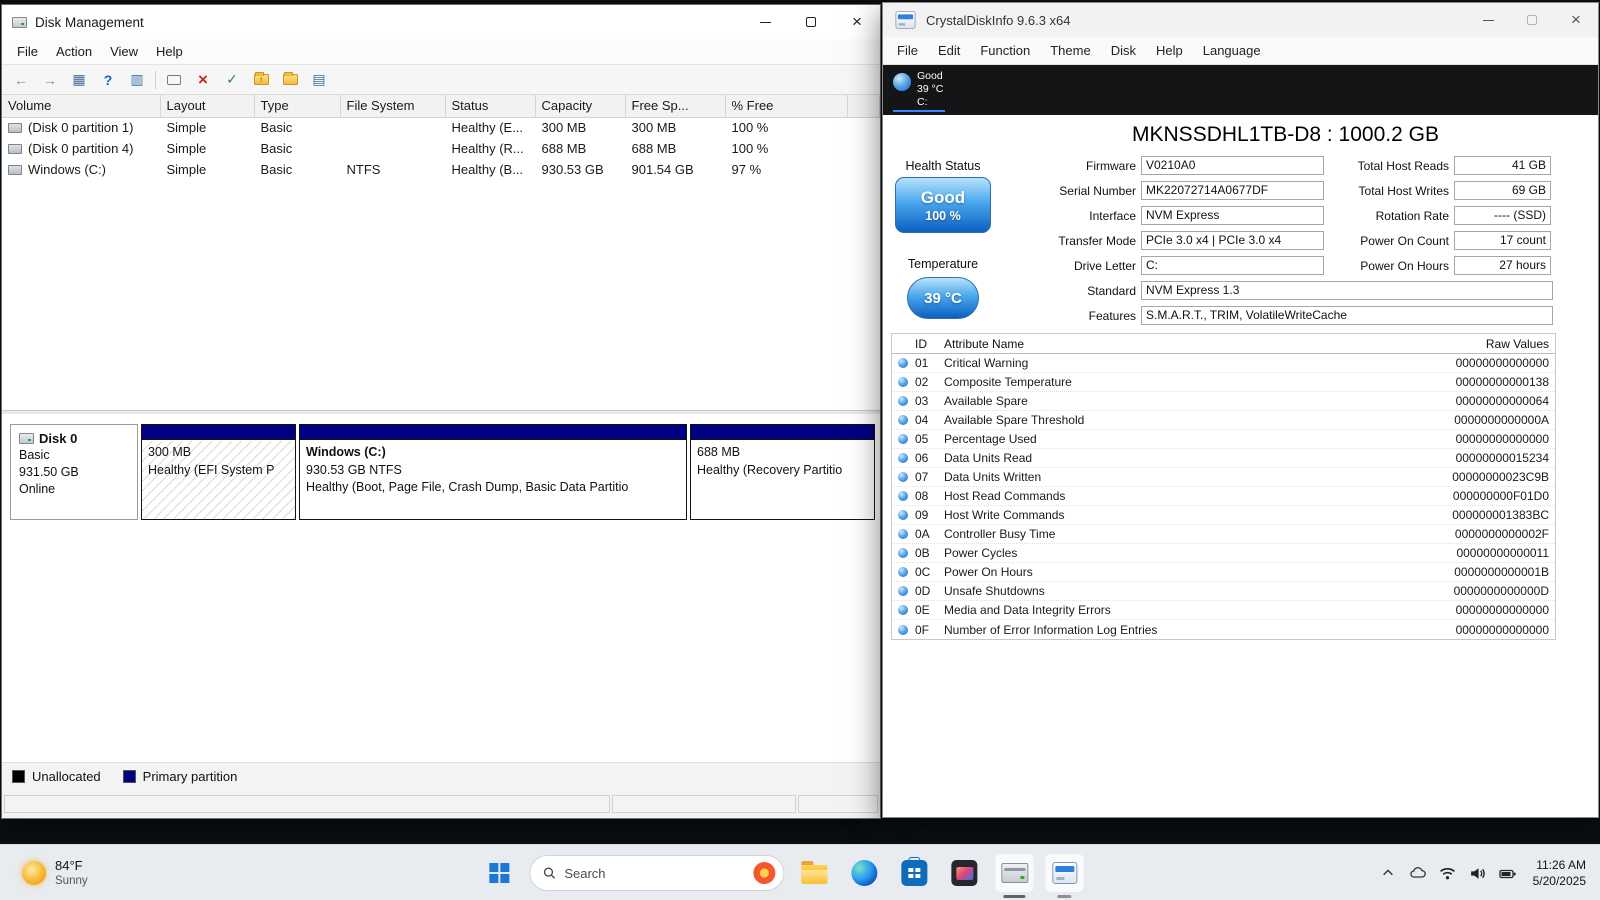  Describe the element at coordinates (964, 873) in the screenshot. I see `taskbar-screenshot-app` at that location.